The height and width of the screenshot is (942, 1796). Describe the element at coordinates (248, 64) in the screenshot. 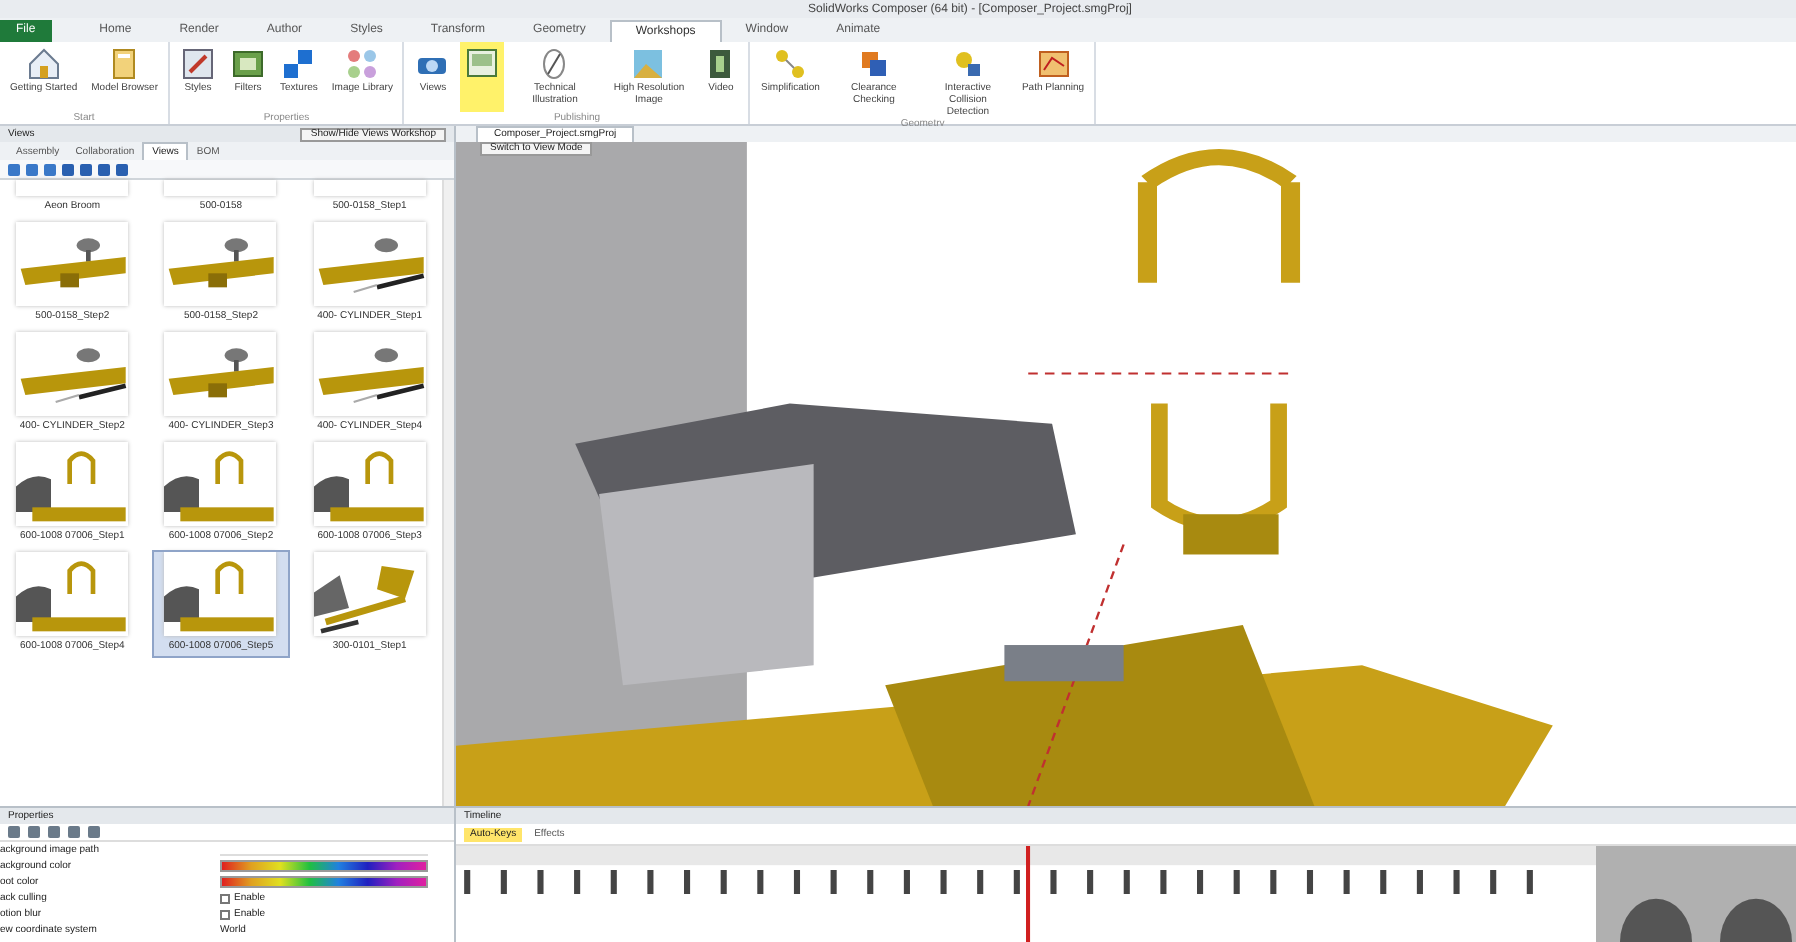

I see `filter-icon` at that location.